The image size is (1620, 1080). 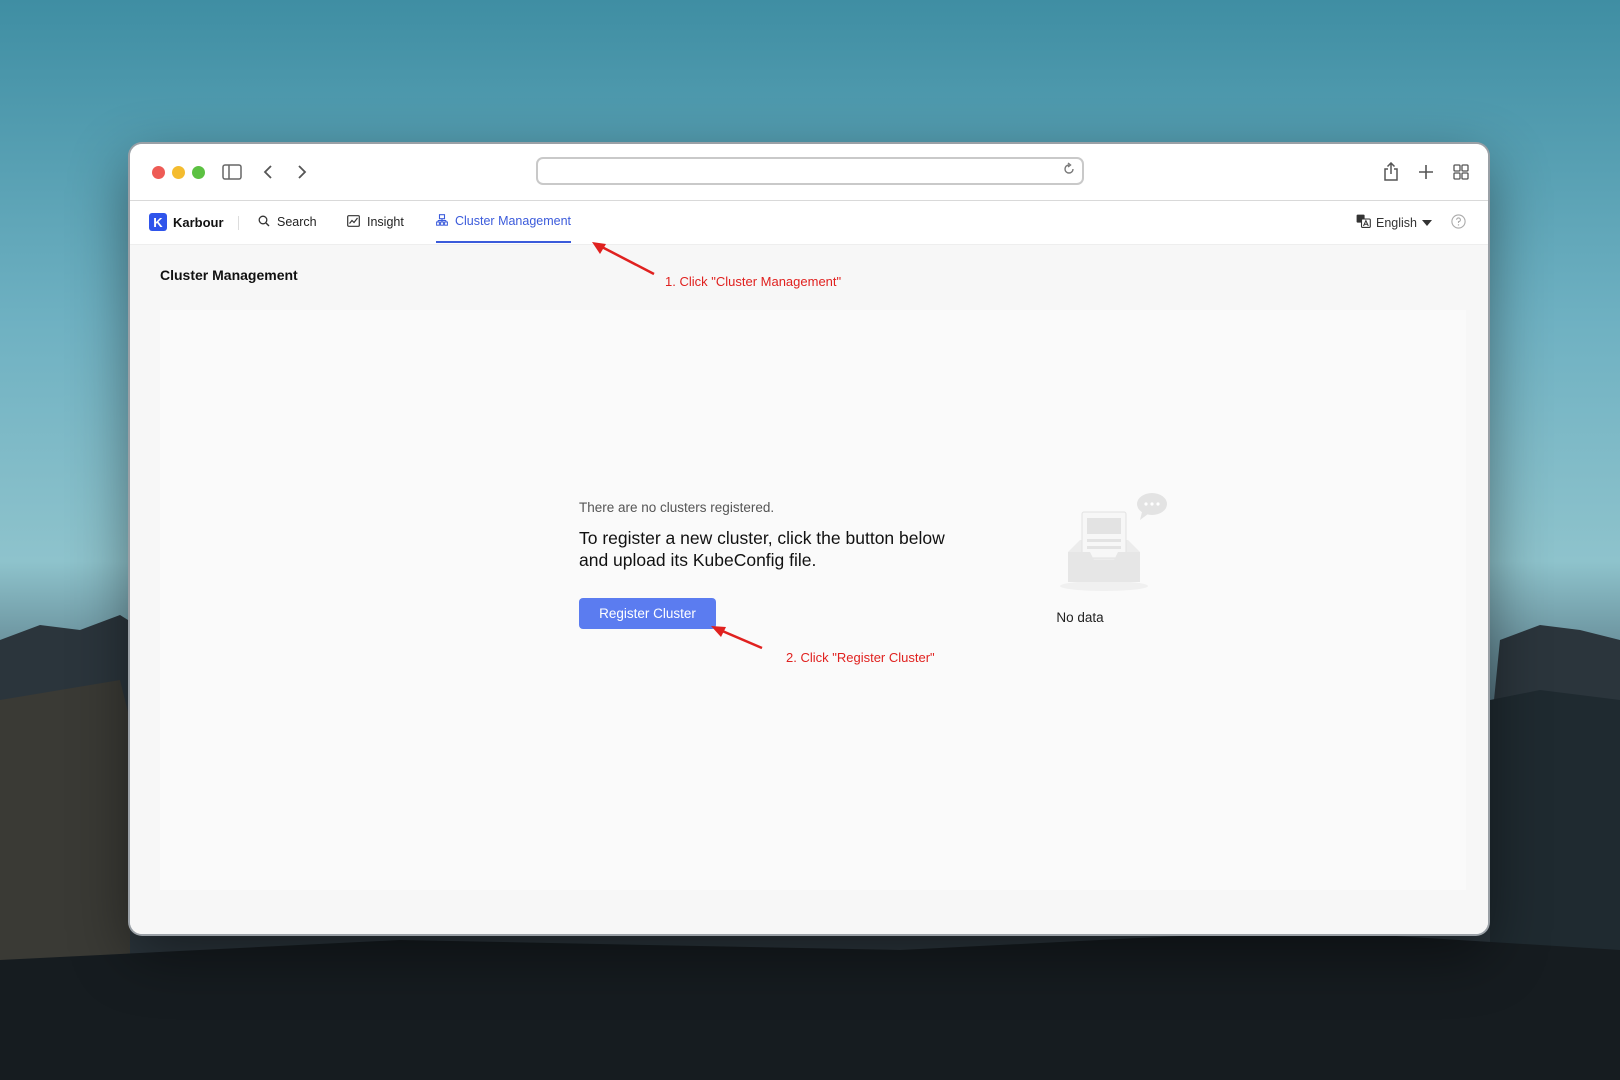 I want to click on brand-name: Karbour, so click(x=198, y=222).